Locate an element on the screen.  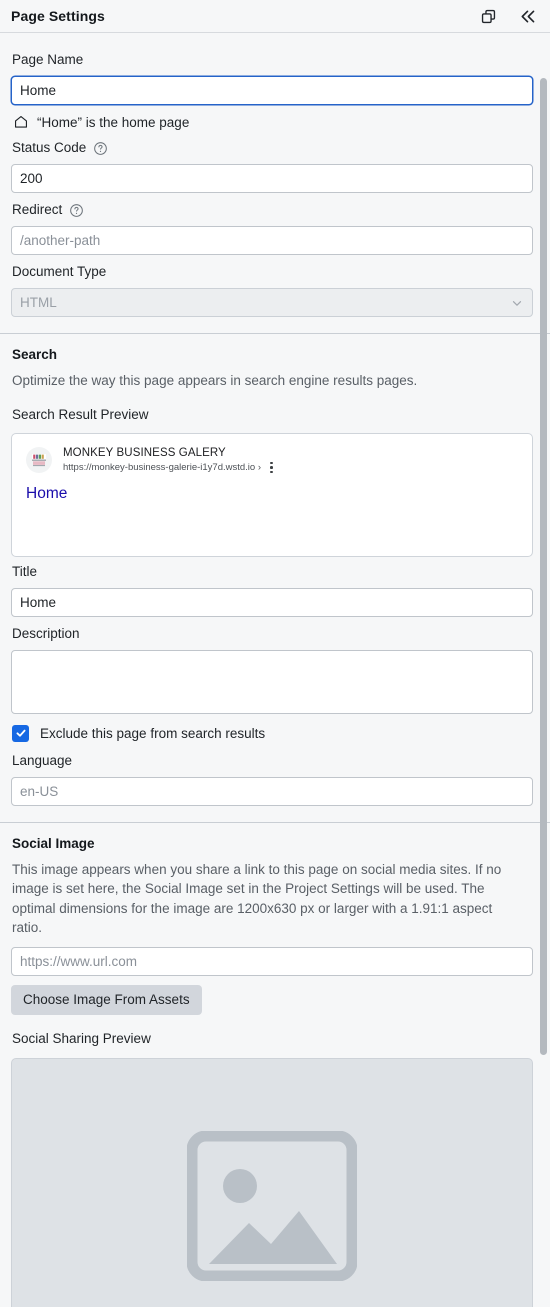
site-favicon is located at coordinates (39, 459).